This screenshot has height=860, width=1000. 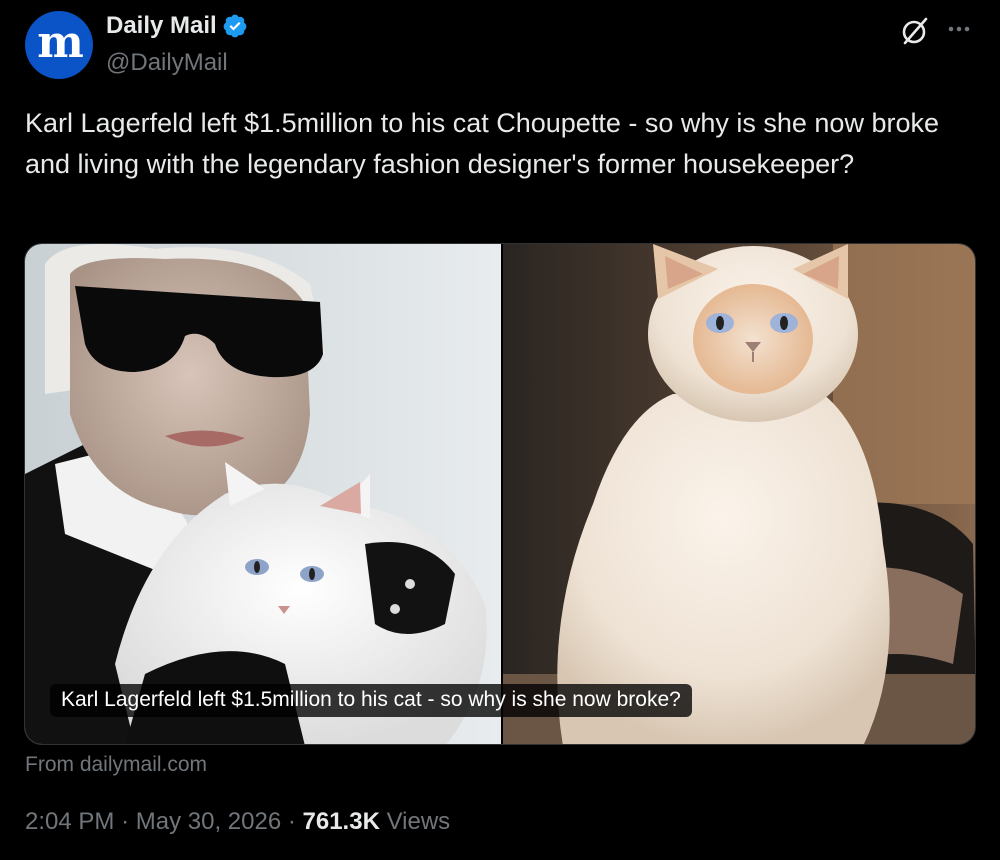 I want to click on daily-mail-logo: m, so click(x=60, y=42).